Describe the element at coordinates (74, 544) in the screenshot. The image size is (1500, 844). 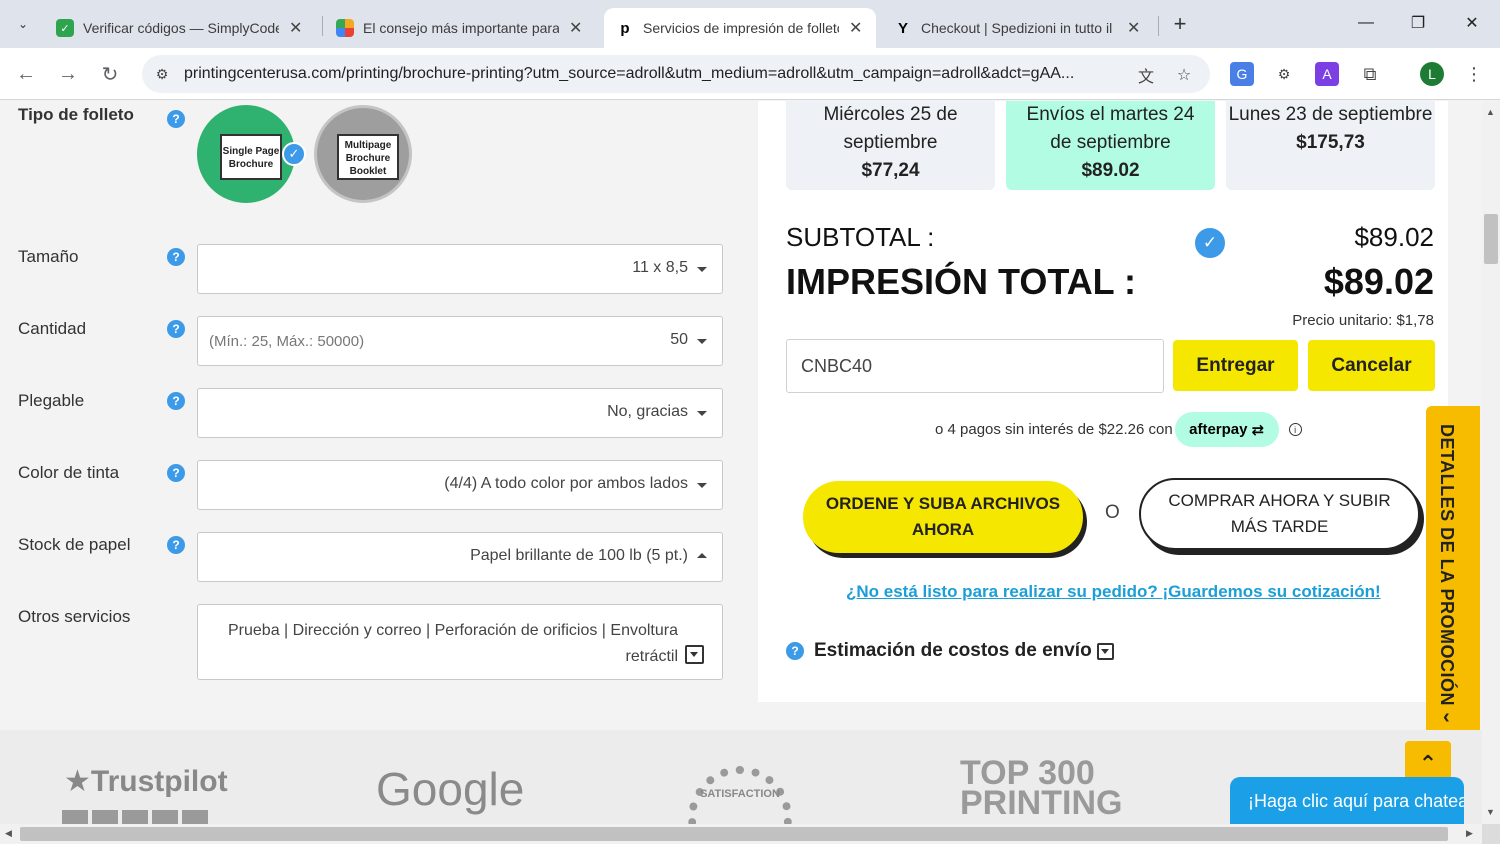
I see `paper-stock-label: Stock de papel` at that location.